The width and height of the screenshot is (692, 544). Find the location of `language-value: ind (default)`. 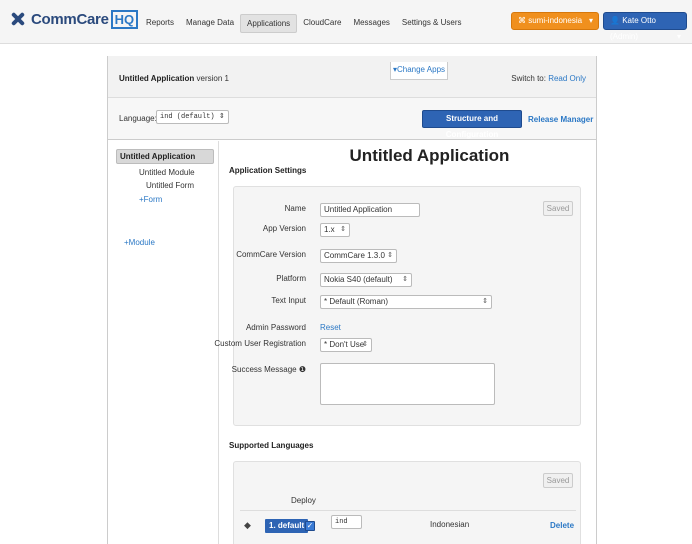

language-value: ind (default) is located at coordinates (187, 117).